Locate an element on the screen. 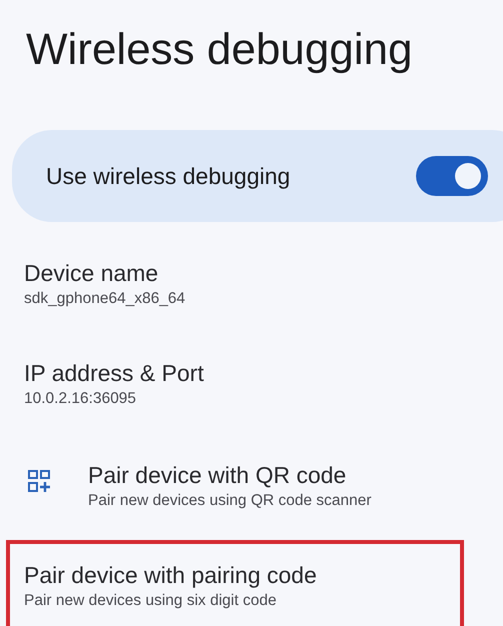 The height and width of the screenshot is (626, 503). setting-subtitle: Pair new devices using QR code scanner is located at coordinates (230, 501).